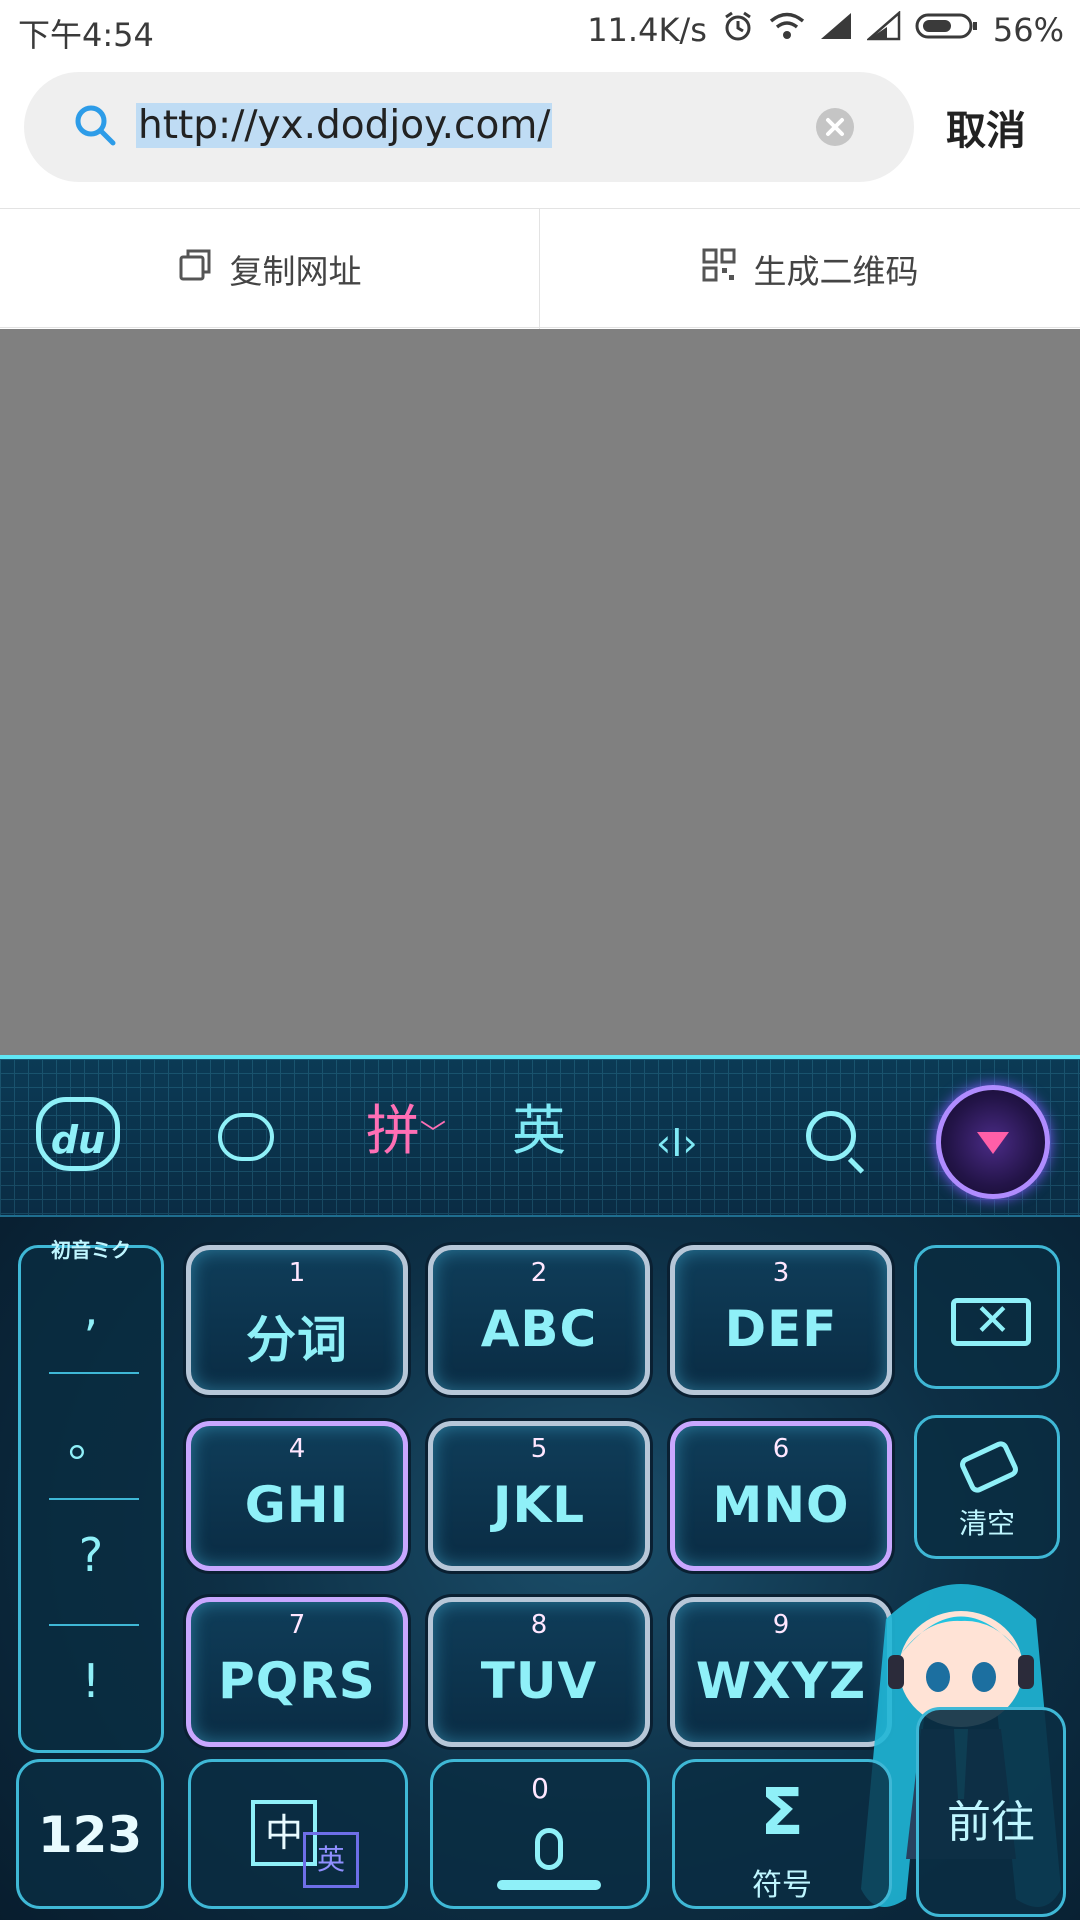 This screenshot has width=1080, height=1920. Describe the element at coordinates (297, 1505) in the screenshot. I see `key-label: GHI` at that location.